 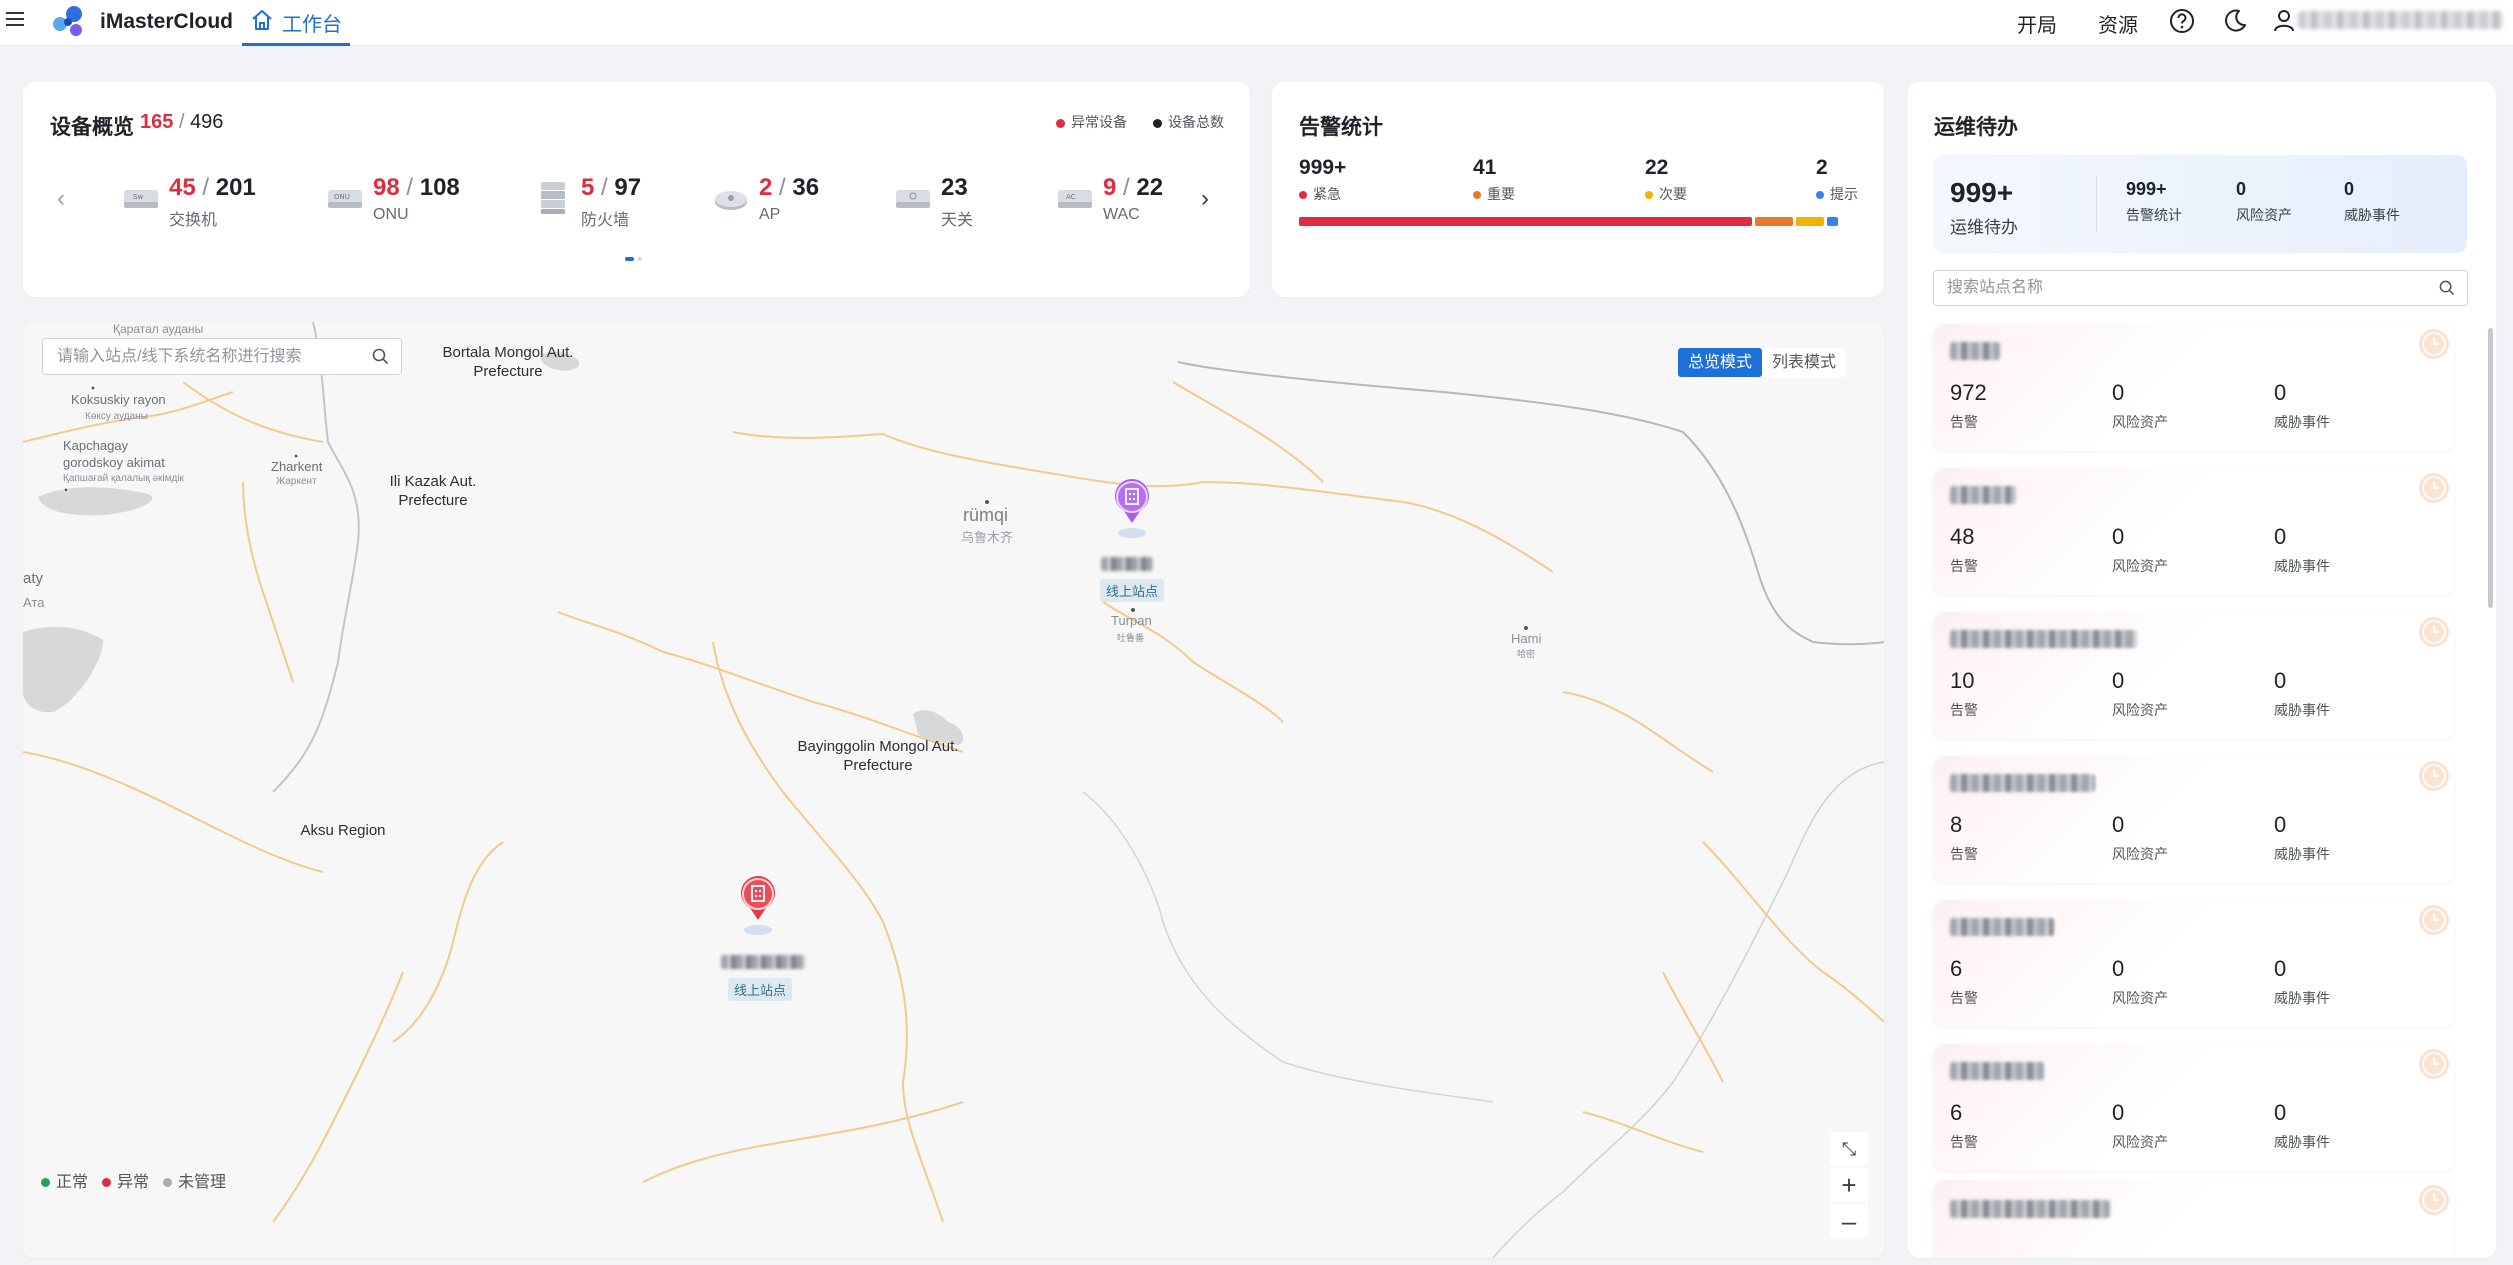 What do you see at coordinates (201, 201) in the screenshot?
I see `device-item-switch: Sw 45 / 201 交换机` at bounding box center [201, 201].